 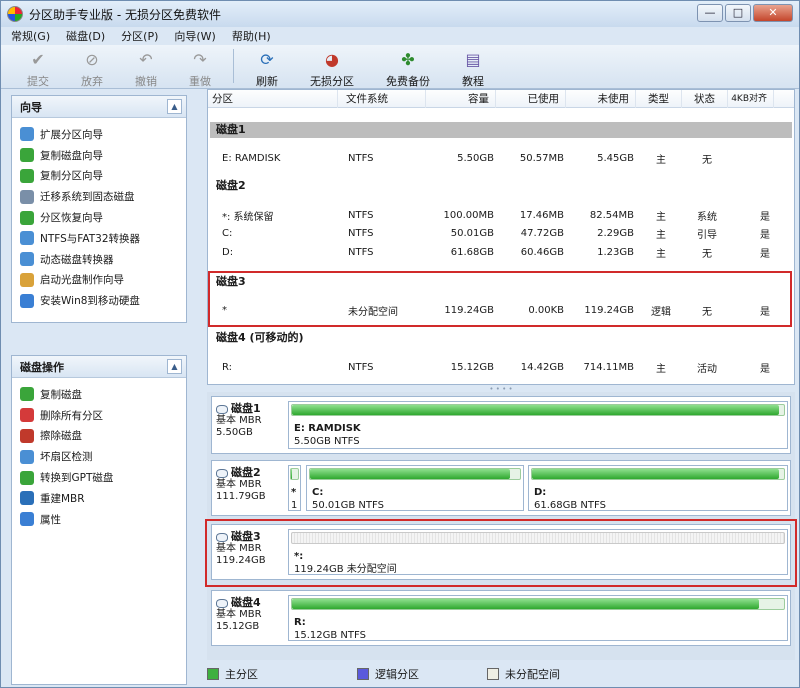 I want to click on wizard-item-label: 迁移系统到固态磁盘, so click(x=87, y=197).